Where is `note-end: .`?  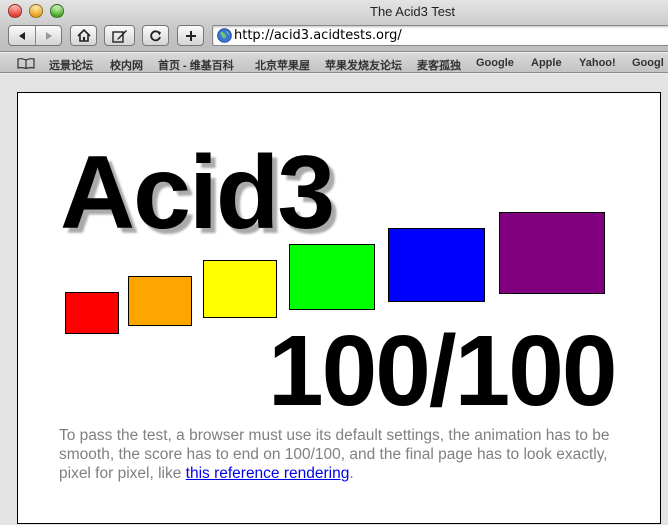
note-end: . is located at coordinates (351, 473).